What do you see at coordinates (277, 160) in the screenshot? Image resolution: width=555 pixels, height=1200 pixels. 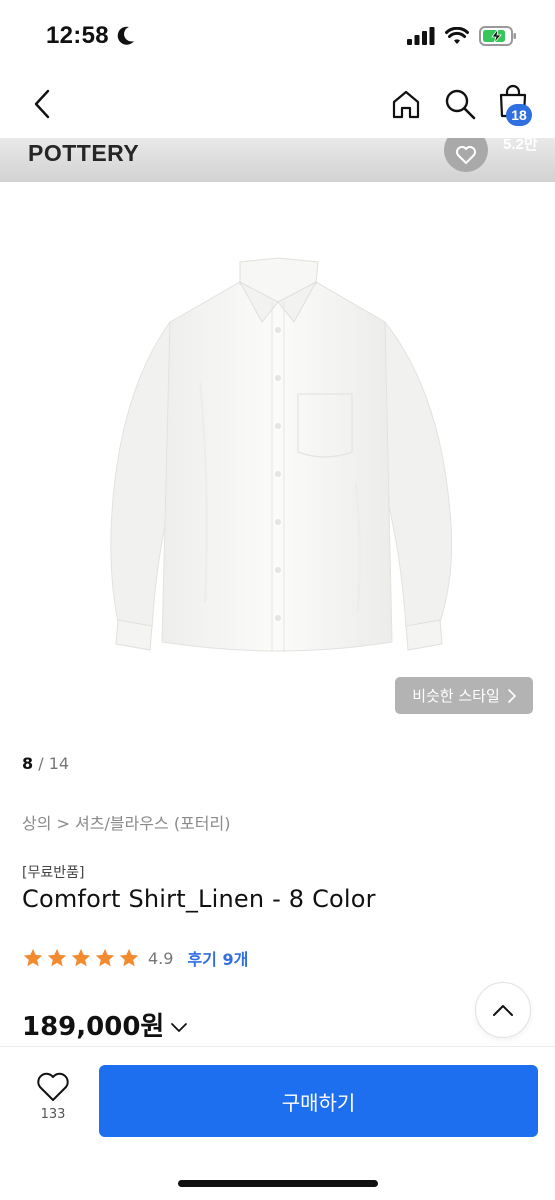 I see `brand-strip: POTTERY 5.2만` at bounding box center [277, 160].